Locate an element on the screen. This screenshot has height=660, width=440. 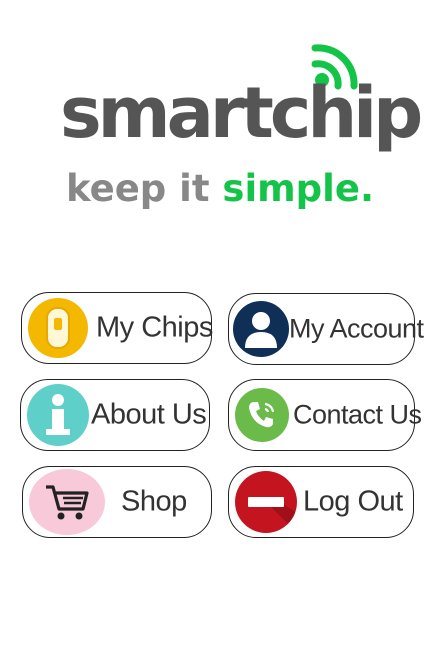
shop-button: Shop is located at coordinates (117, 502).